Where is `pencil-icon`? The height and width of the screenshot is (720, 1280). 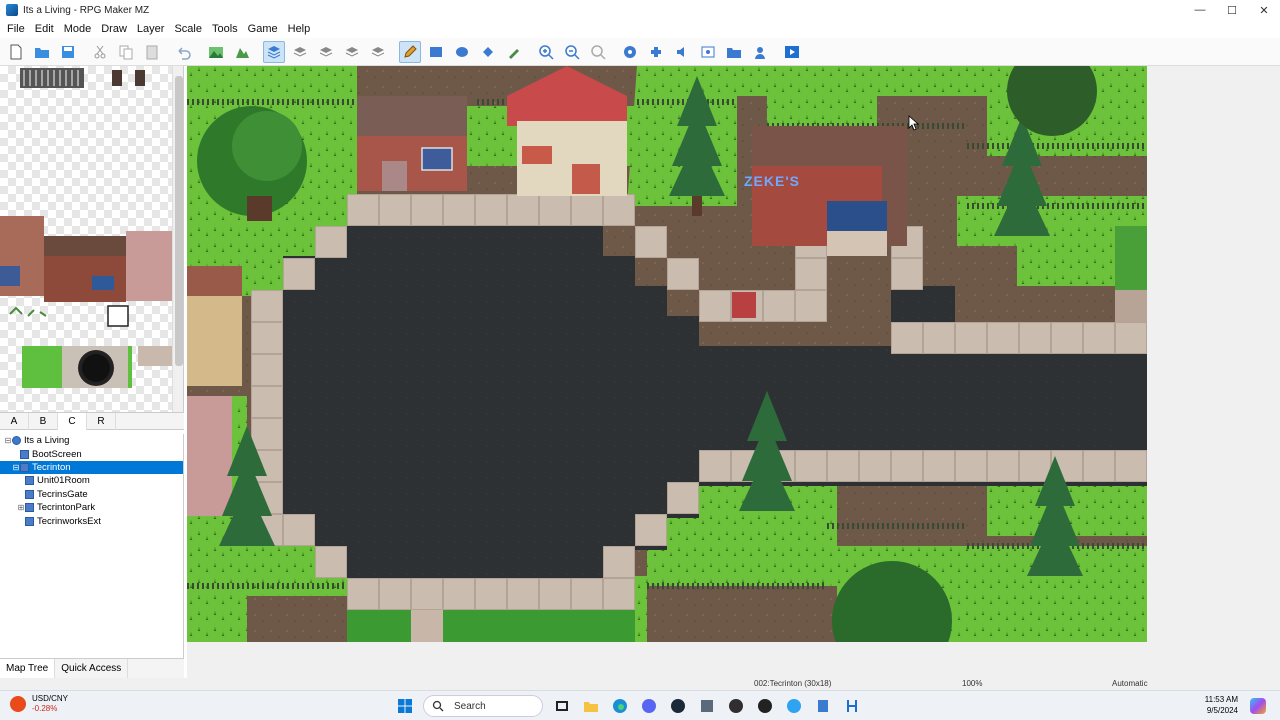 pencil-icon is located at coordinates (410, 51).